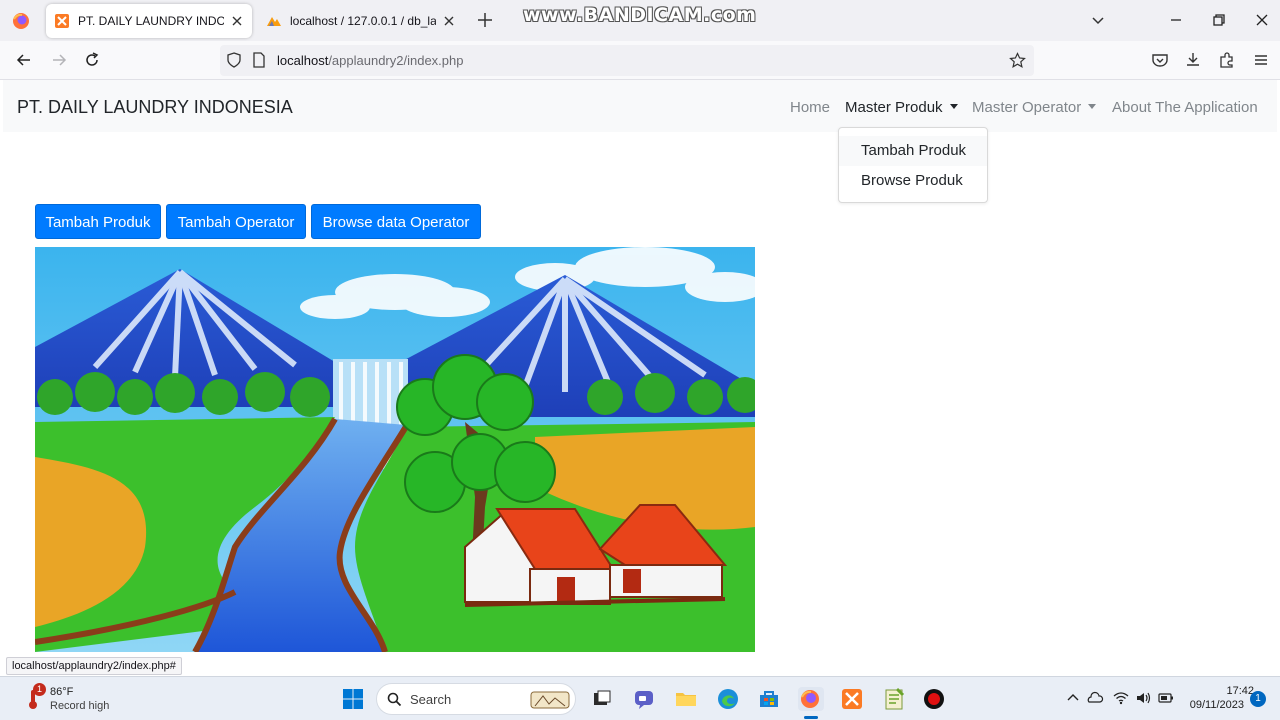 The width and height of the screenshot is (1280, 720). Describe the element at coordinates (686, 699) in the screenshot. I see `file-explorer-icon` at that location.